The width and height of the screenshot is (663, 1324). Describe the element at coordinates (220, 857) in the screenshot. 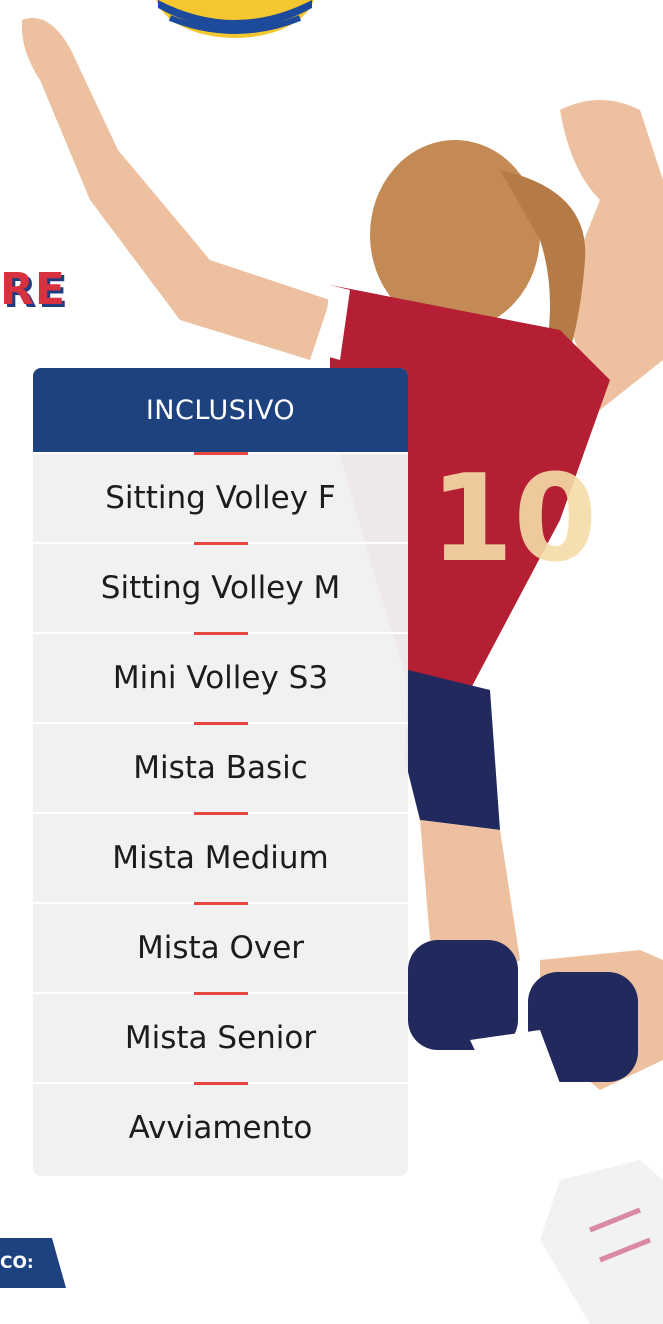

I see `category-item-mista-medium: Mista Medium` at that location.